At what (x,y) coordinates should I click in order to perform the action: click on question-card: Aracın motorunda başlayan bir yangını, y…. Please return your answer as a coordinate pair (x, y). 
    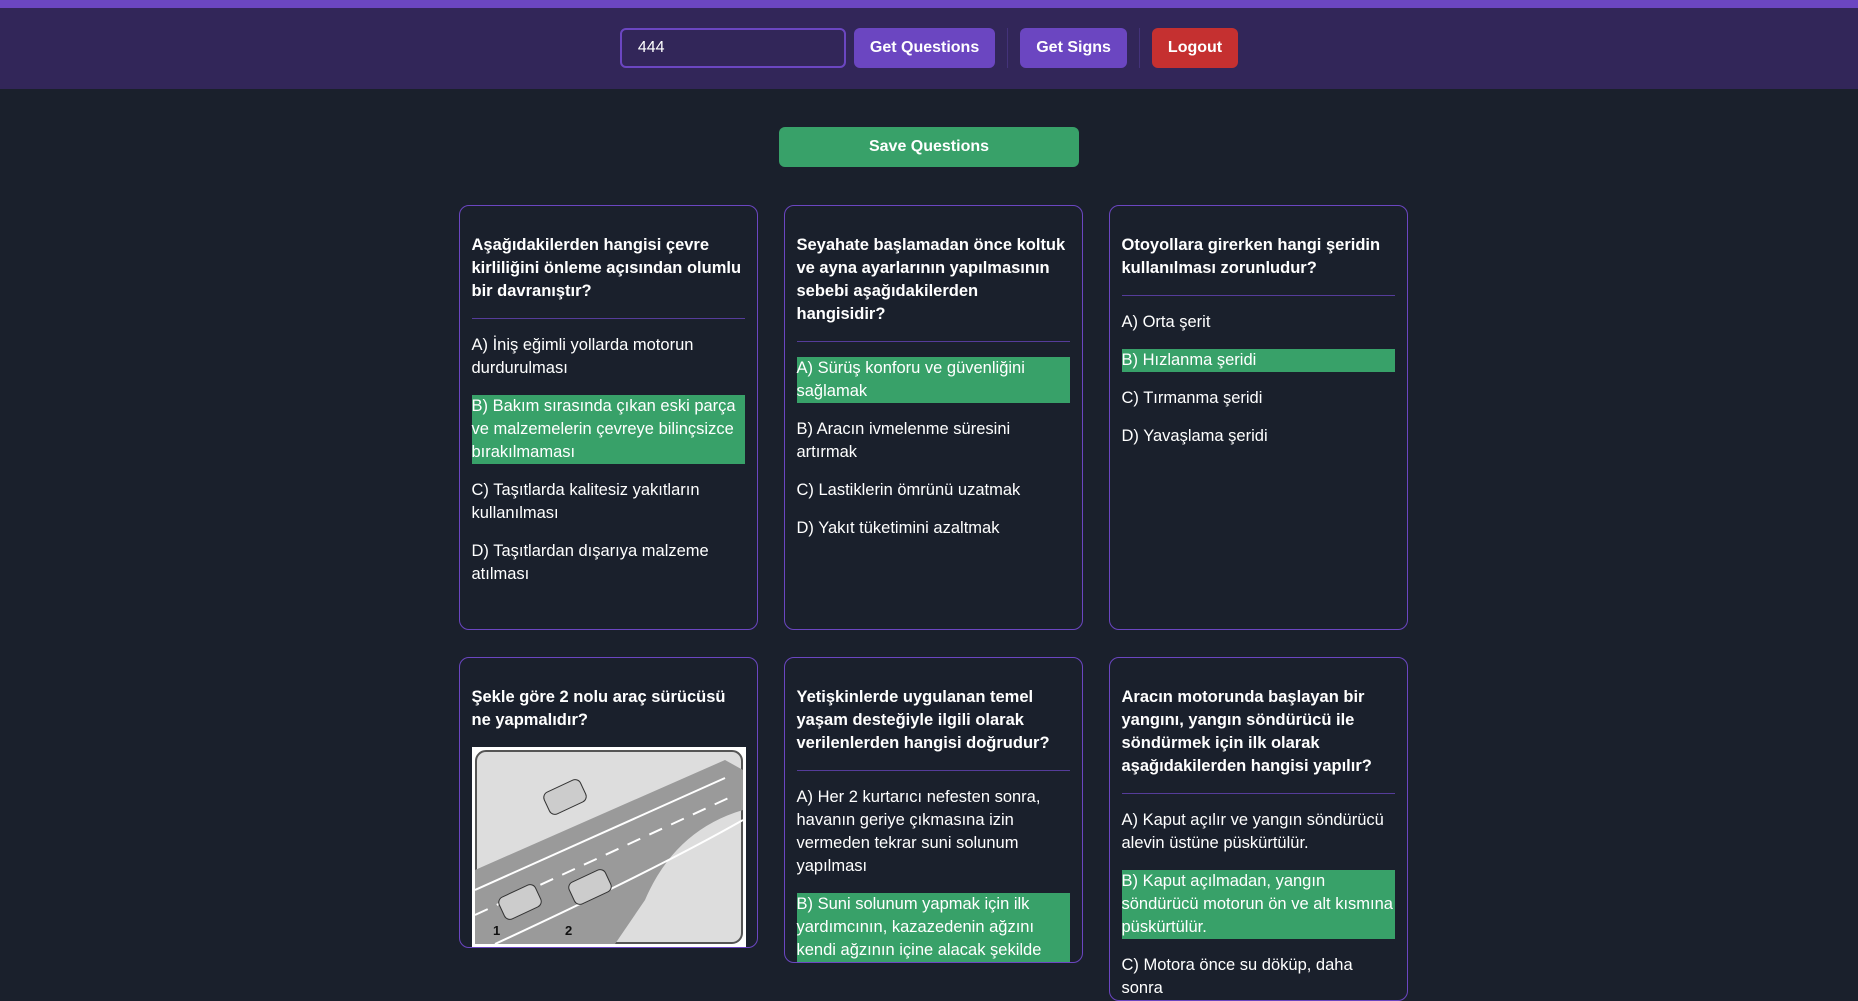
    Looking at the image, I should click on (1258, 829).